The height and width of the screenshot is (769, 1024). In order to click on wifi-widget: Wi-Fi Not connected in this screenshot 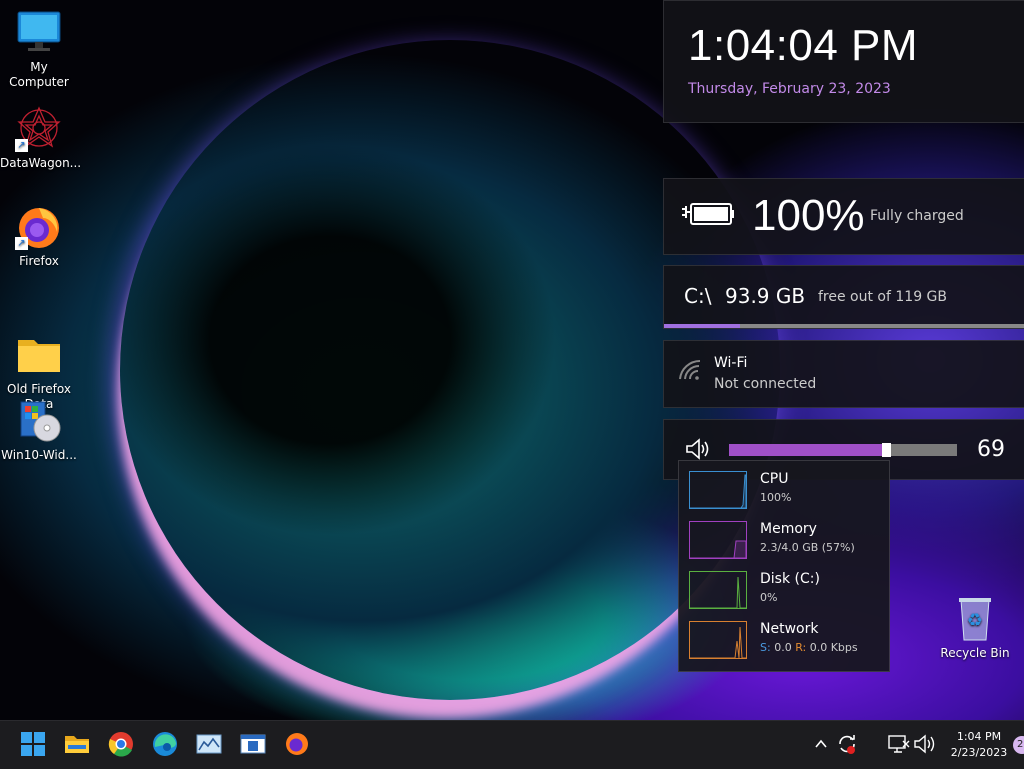, I will do `click(843, 374)`.